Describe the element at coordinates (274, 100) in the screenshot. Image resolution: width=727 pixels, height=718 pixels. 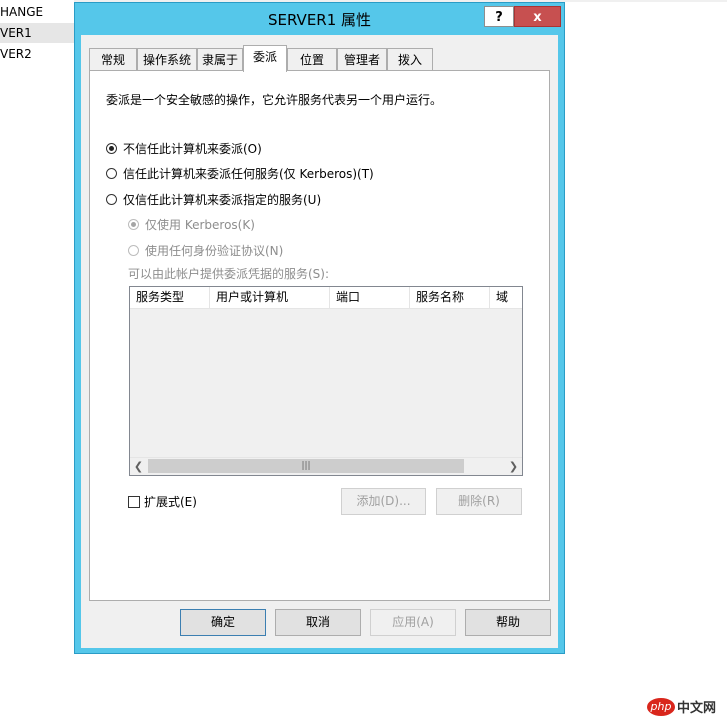
I see `delegation-description: 委派是一个安全敏感的操作，它允许服务代表另一个用户运行。` at that location.